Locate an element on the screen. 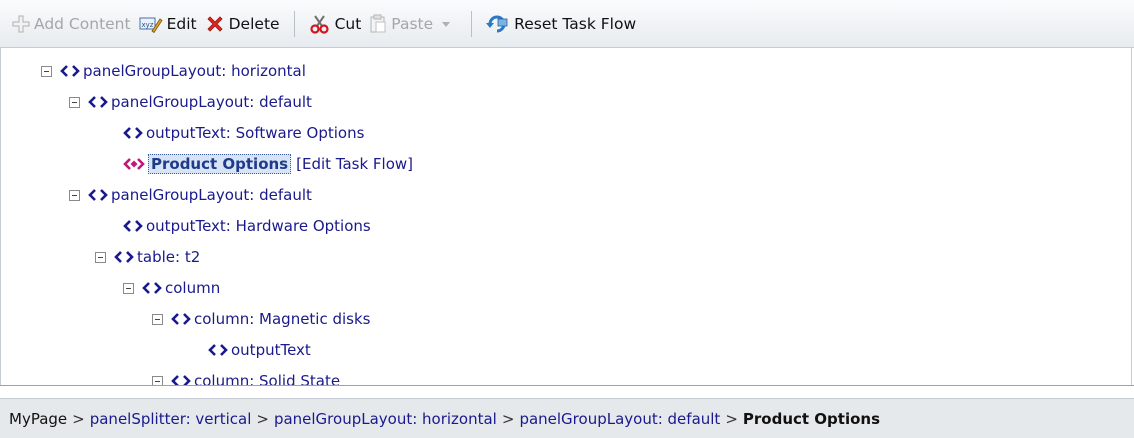 The height and width of the screenshot is (438, 1134). tree-node: panelGroupLayout: horizontal is located at coordinates (173, 71).